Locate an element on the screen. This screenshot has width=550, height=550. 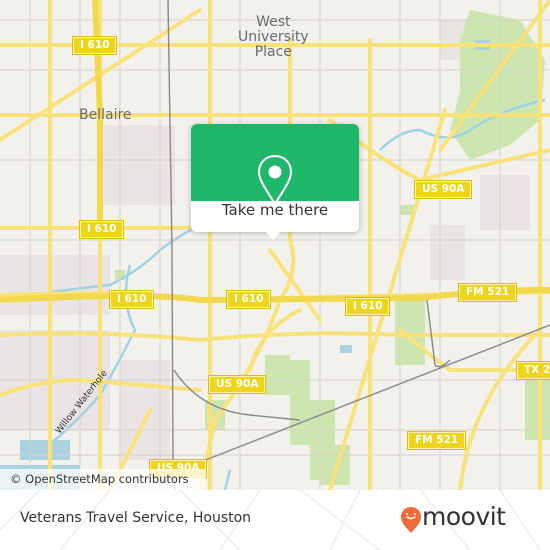
map-pin-icon is located at coordinates (275, 180).